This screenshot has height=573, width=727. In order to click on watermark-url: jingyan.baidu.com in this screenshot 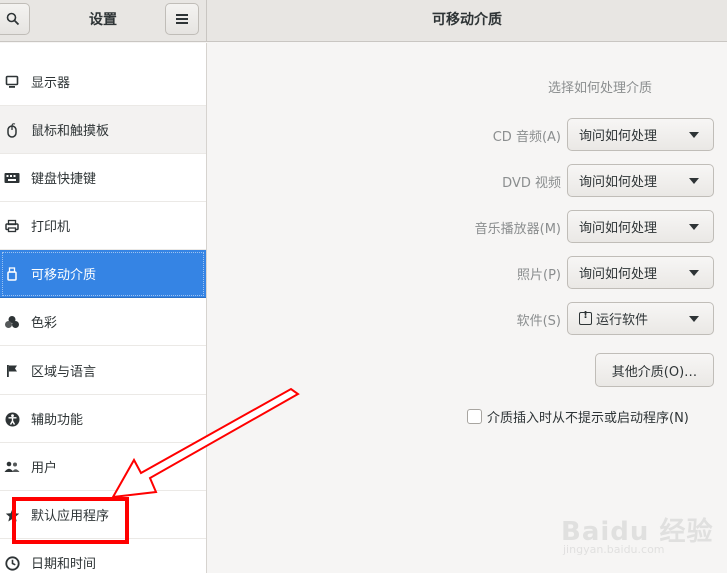, I will do `click(614, 549)`.